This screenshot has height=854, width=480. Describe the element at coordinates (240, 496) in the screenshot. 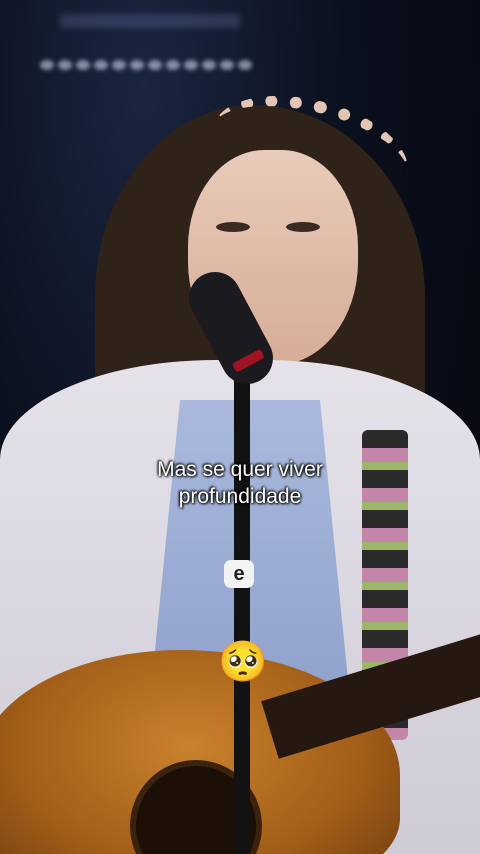

I see `caption-line-2: profundidade` at that location.